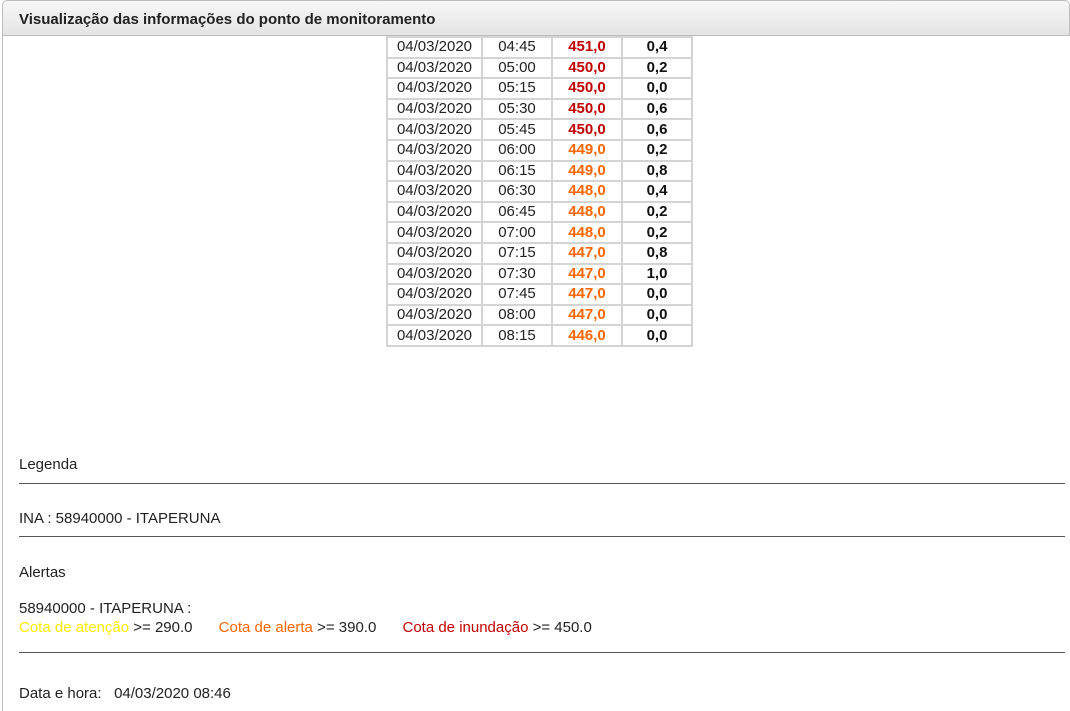 Image resolution: width=1070 pixels, height=711 pixels. What do you see at coordinates (517, 232) in the screenshot?
I see `reading-time: 07:00` at bounding box center [517, 232].